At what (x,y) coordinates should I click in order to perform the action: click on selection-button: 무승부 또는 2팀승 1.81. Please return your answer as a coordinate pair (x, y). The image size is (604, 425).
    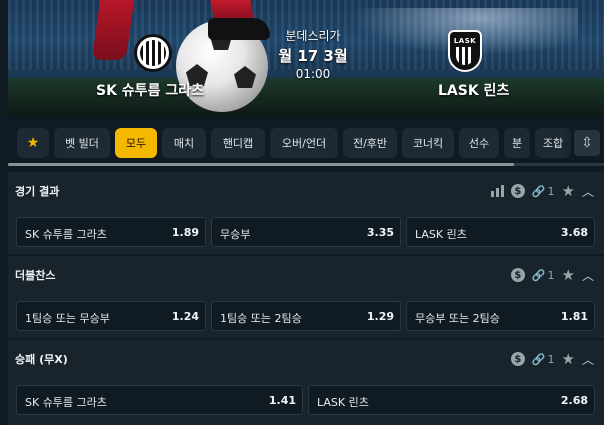
    Looking at the image, I should click on (500, 316).